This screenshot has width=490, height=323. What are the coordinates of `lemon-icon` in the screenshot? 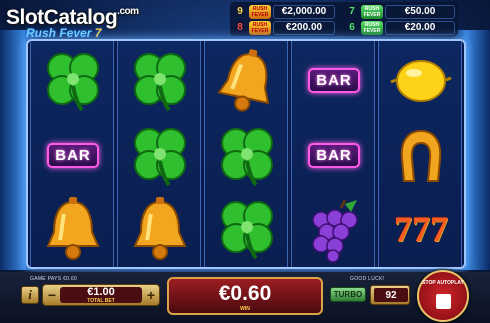 It's located at (421, 80).